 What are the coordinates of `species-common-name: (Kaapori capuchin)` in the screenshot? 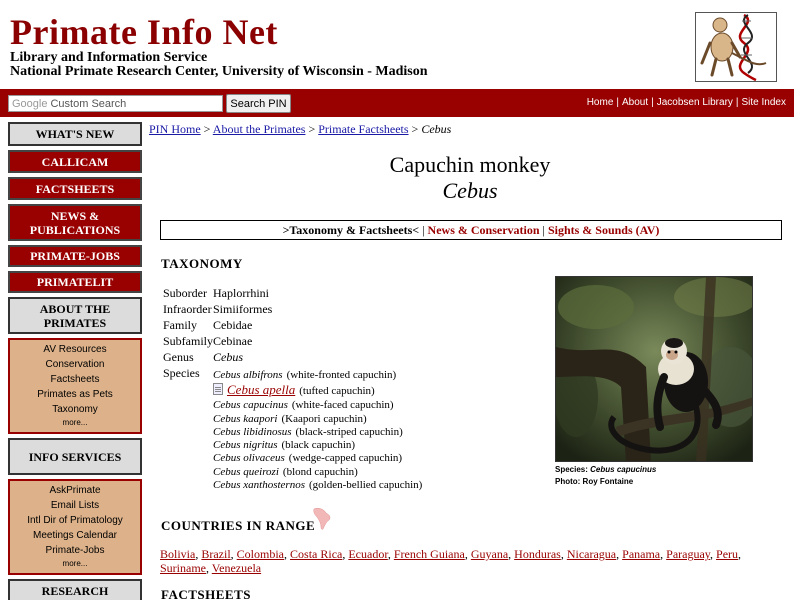 It's located at (324, 418).